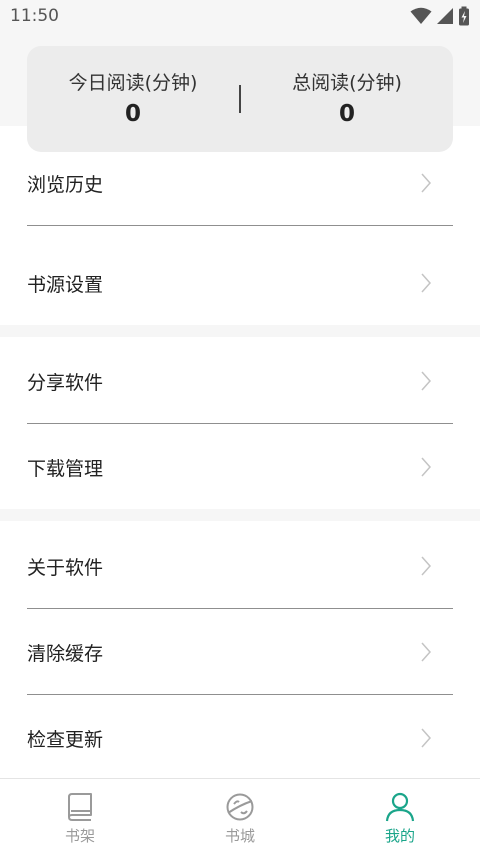 Image resolution: width=480 pixels, height=855 pixels. Describe the element at coordinates (80, 807) in the screenshot. I see `book-icon` at that location.